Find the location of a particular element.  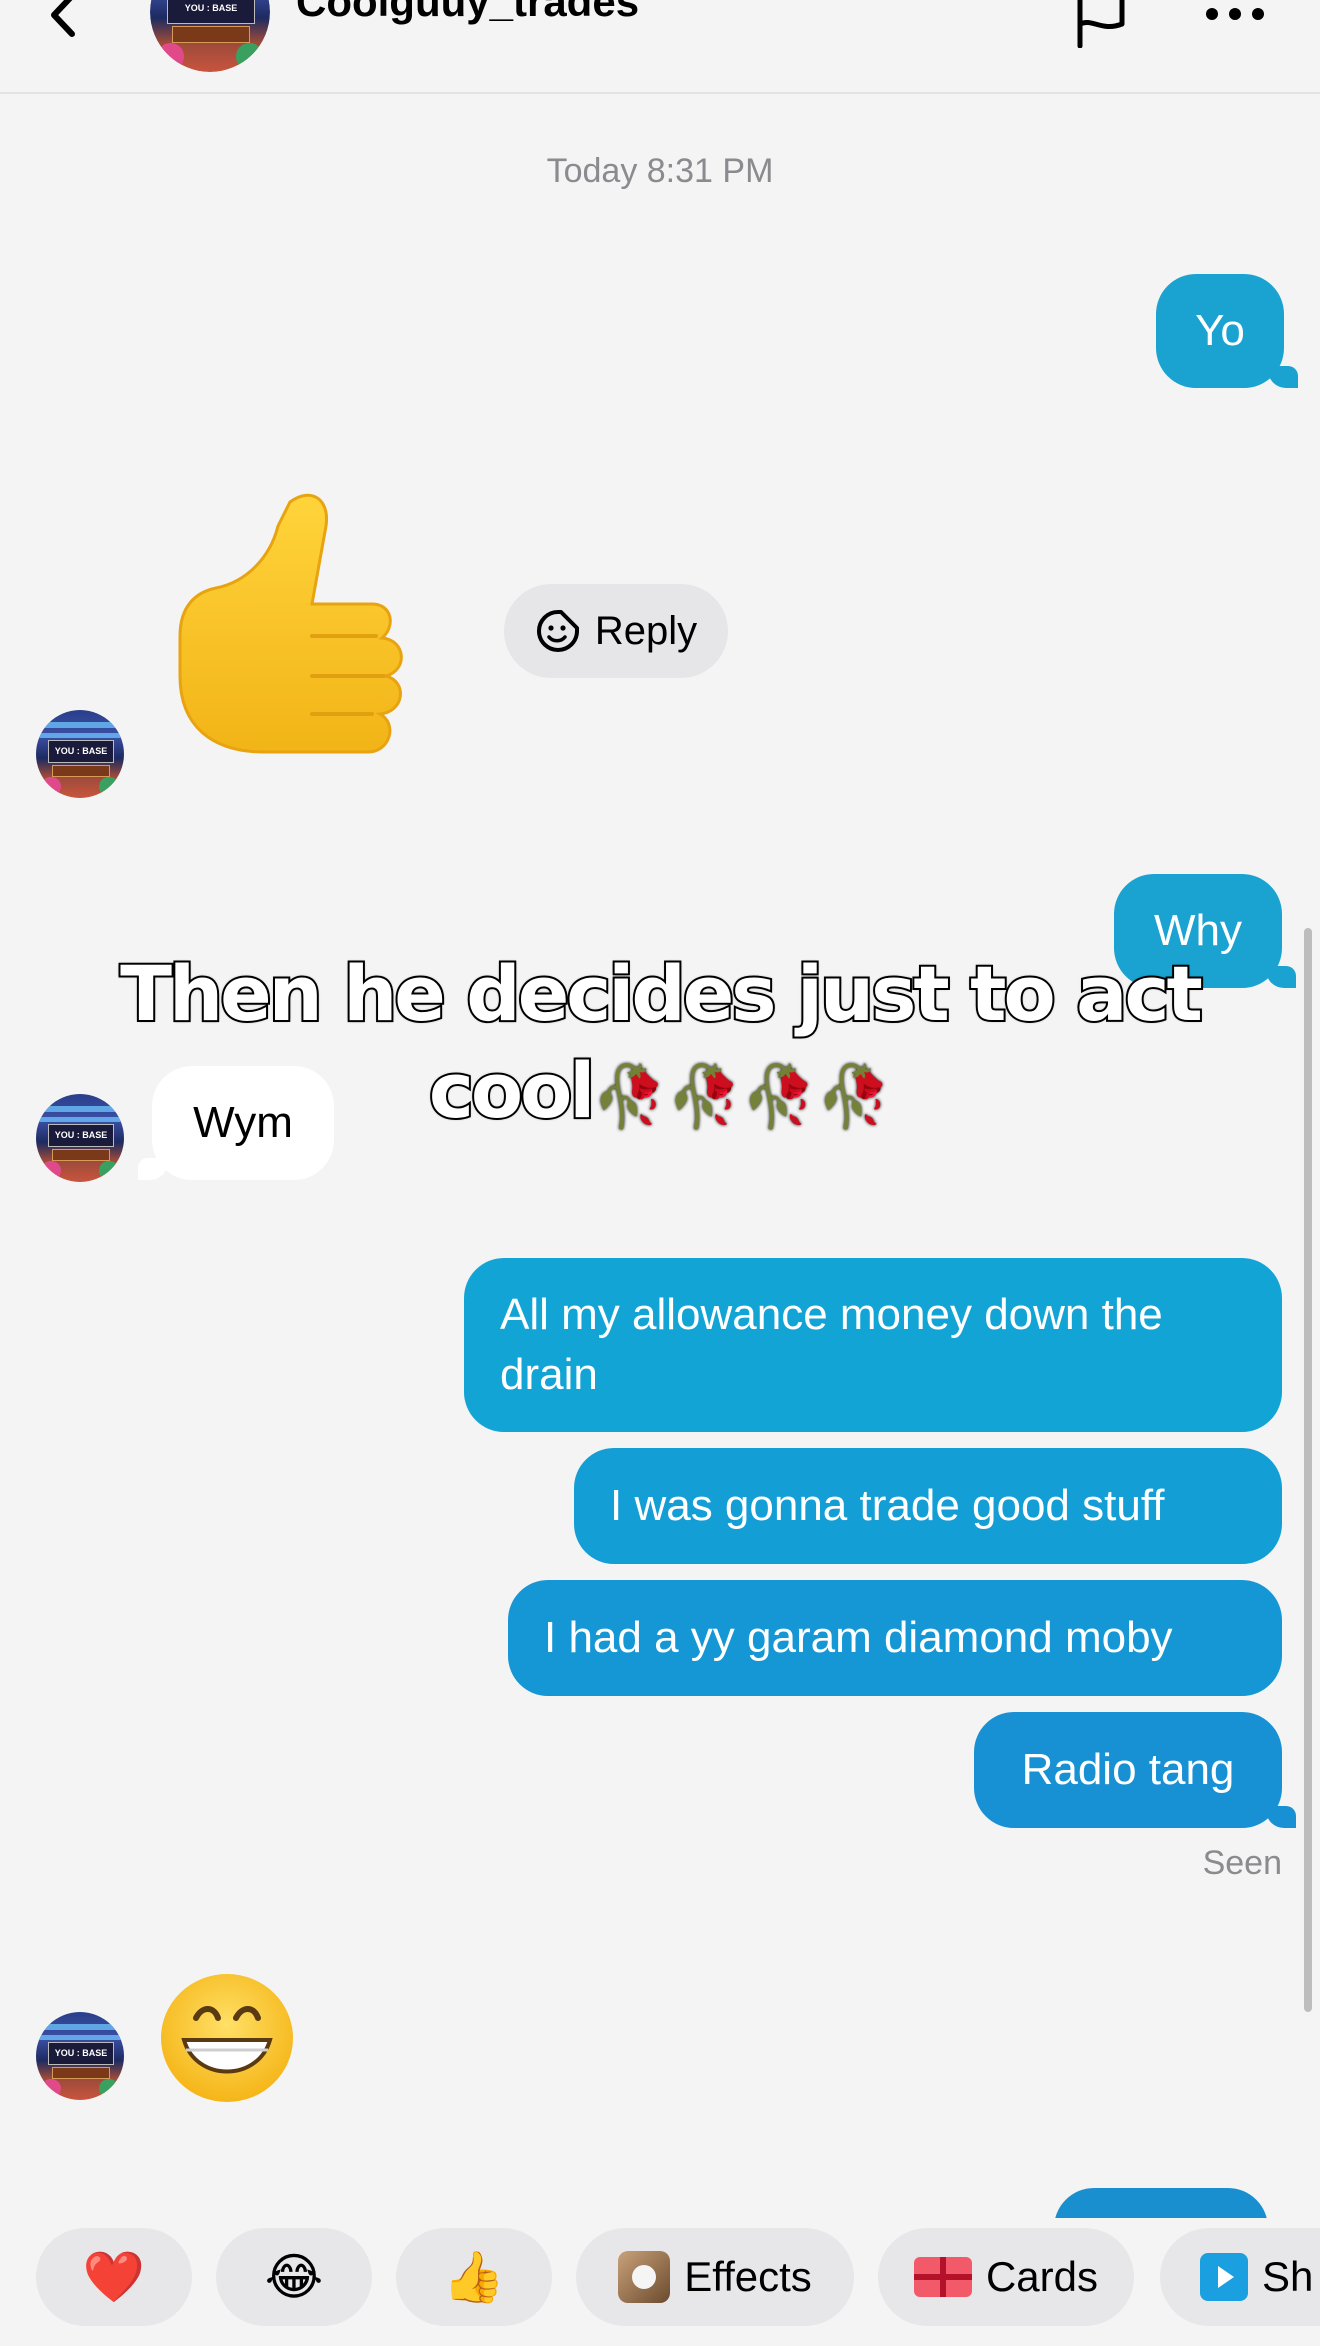

heart-reaction-button: ❤️ is located at coordinates (114, 2277).